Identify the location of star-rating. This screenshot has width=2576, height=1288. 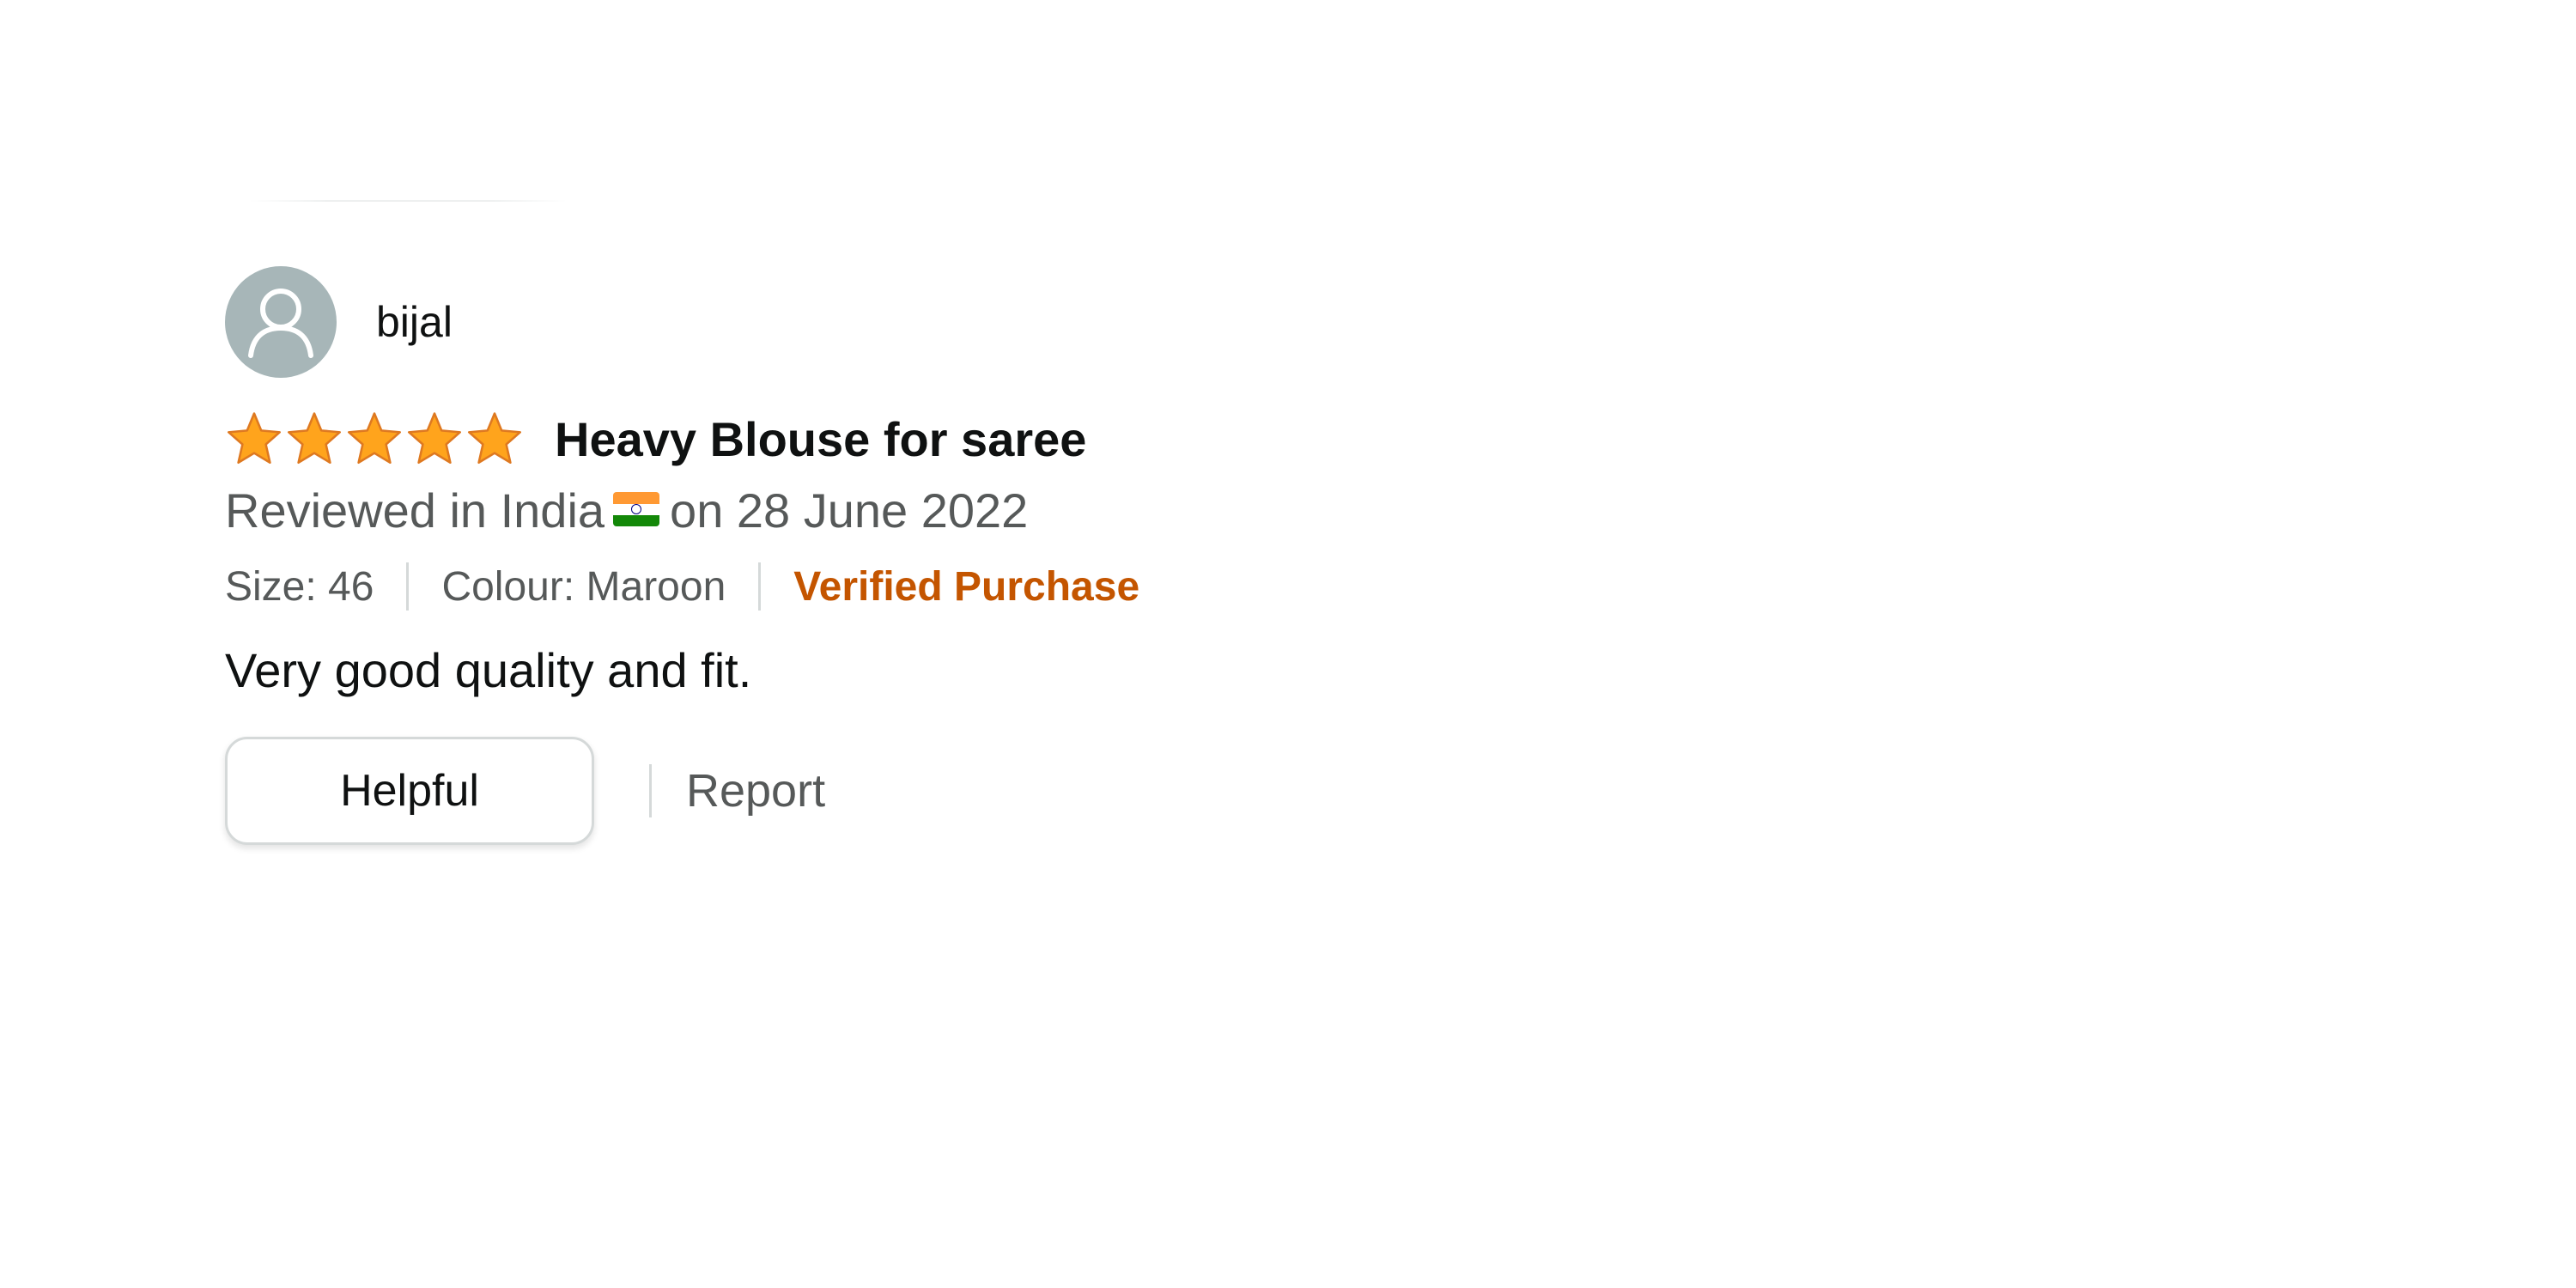
(375, 439).